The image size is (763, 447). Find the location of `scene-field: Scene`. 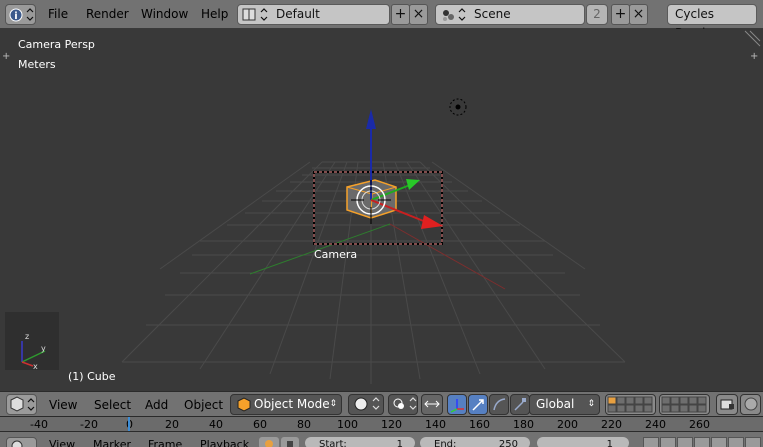

scene-field: Scene is located at coordinates (510, 14).